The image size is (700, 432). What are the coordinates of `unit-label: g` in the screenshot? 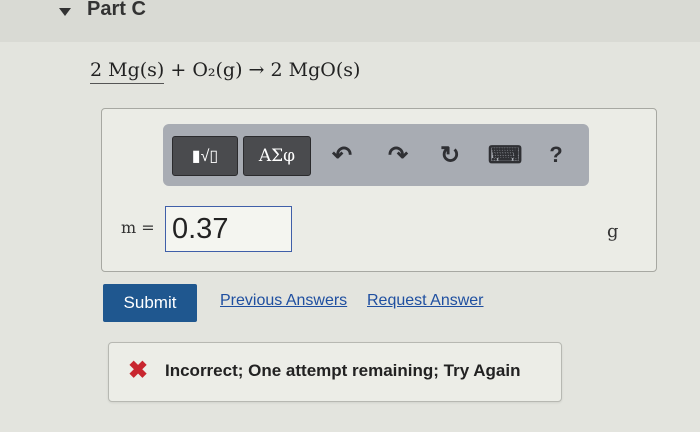 It's located at (613, 231).